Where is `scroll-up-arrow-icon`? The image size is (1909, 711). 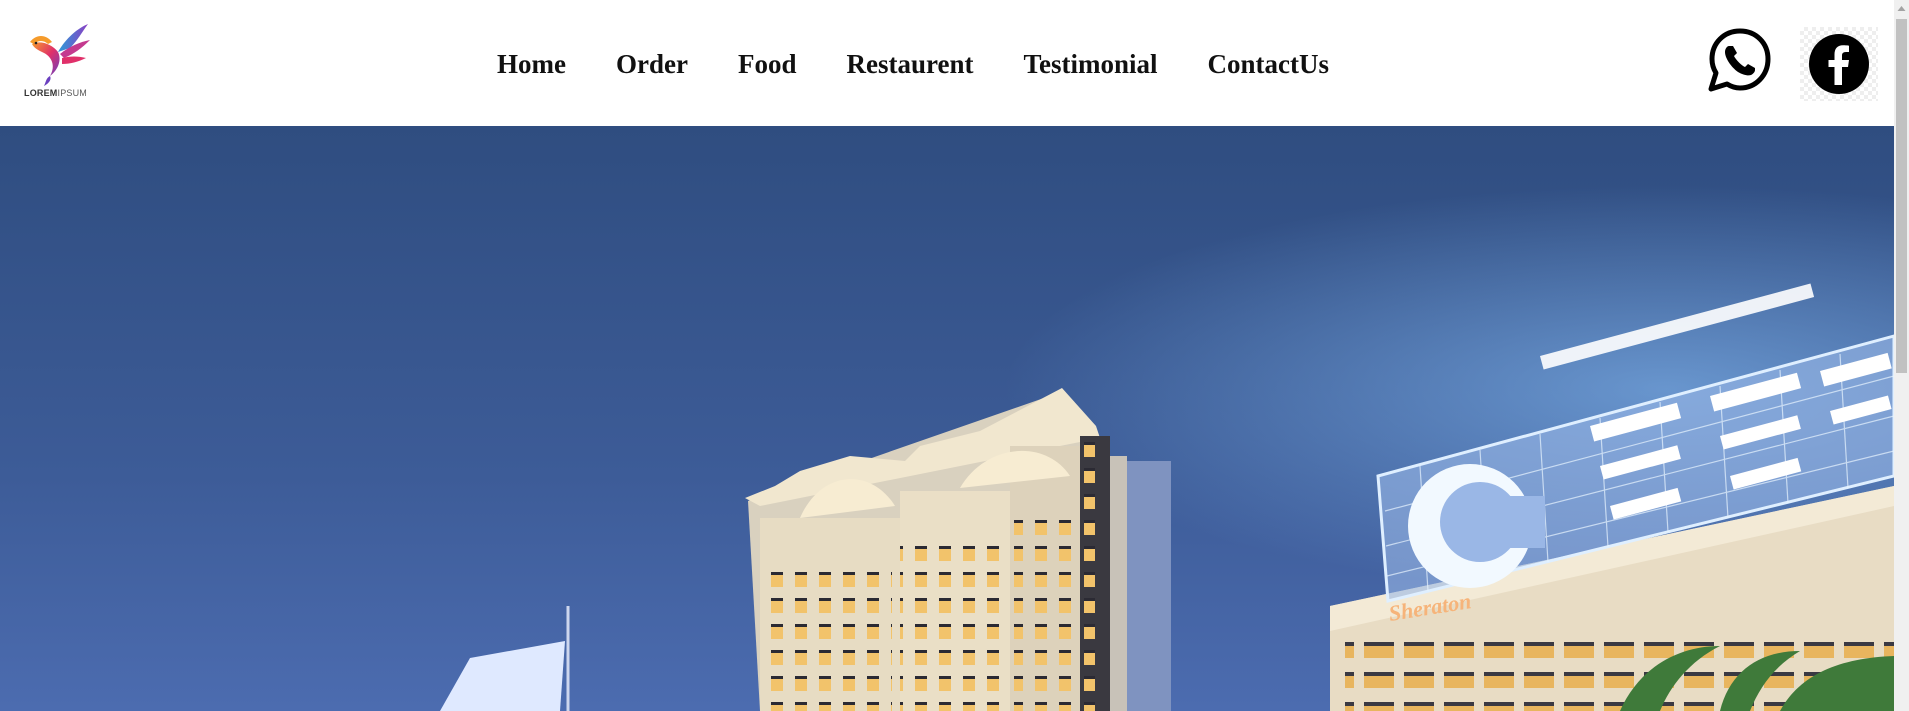
scroll-up-arrow-icon is located at coordinates (1901, 8).